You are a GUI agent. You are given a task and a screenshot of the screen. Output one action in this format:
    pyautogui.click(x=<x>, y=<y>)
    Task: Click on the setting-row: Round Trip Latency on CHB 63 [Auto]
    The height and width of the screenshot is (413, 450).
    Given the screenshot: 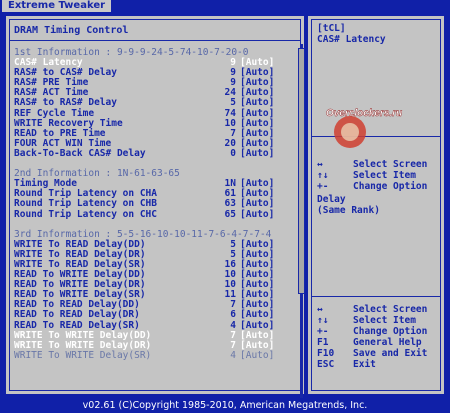 What is the action you would take?
    pyautogui.click(x=156, y=204)
    